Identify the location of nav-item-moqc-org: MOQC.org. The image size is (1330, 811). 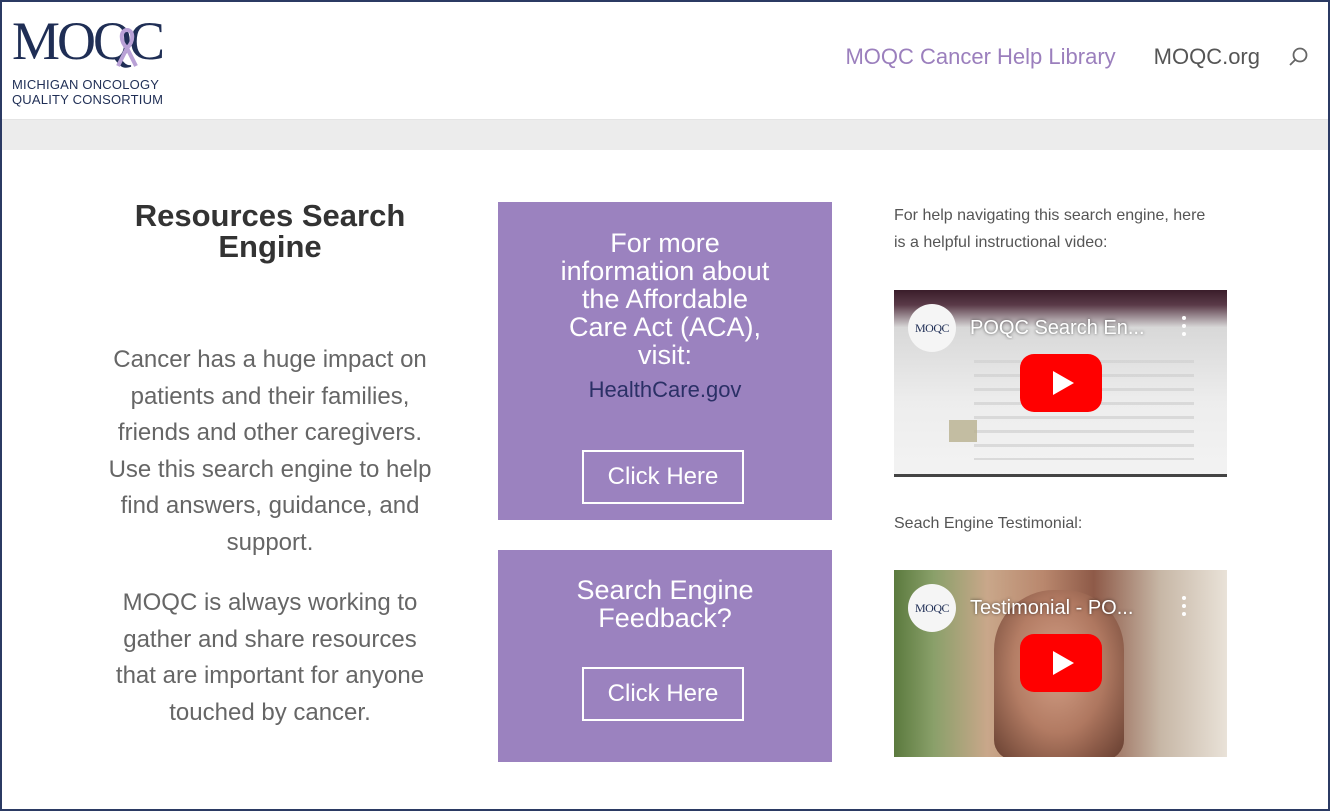
(1207, 57).